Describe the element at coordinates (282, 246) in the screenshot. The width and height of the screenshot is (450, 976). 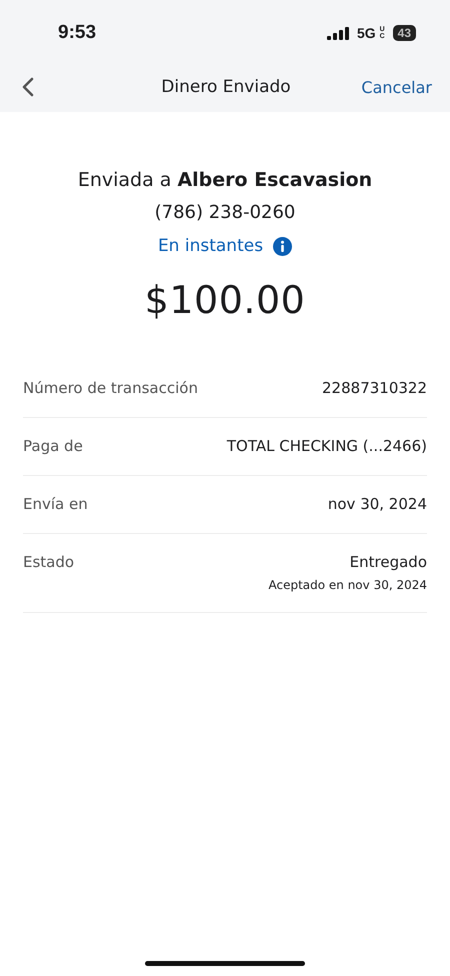
I see `info-icon` at that location.